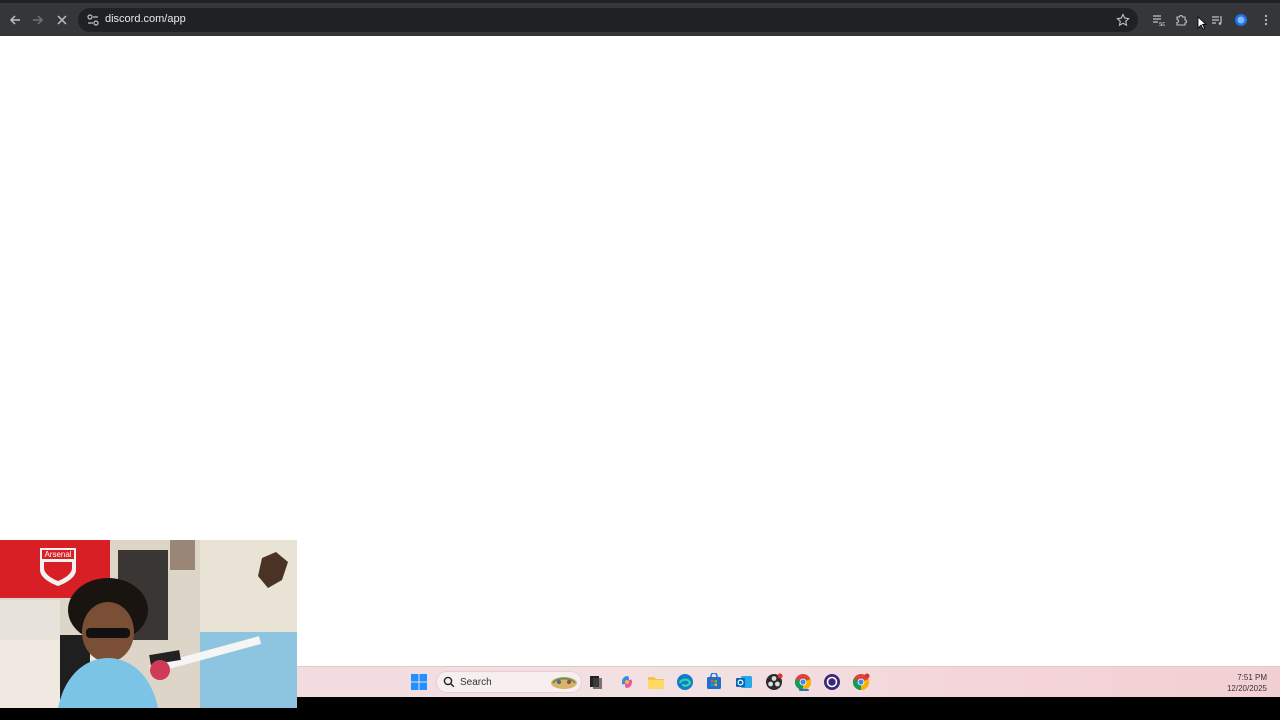 This screenshot has height=720, width=1280. I want to click on webcam-overlay: Arsenal, so click(148, 624).